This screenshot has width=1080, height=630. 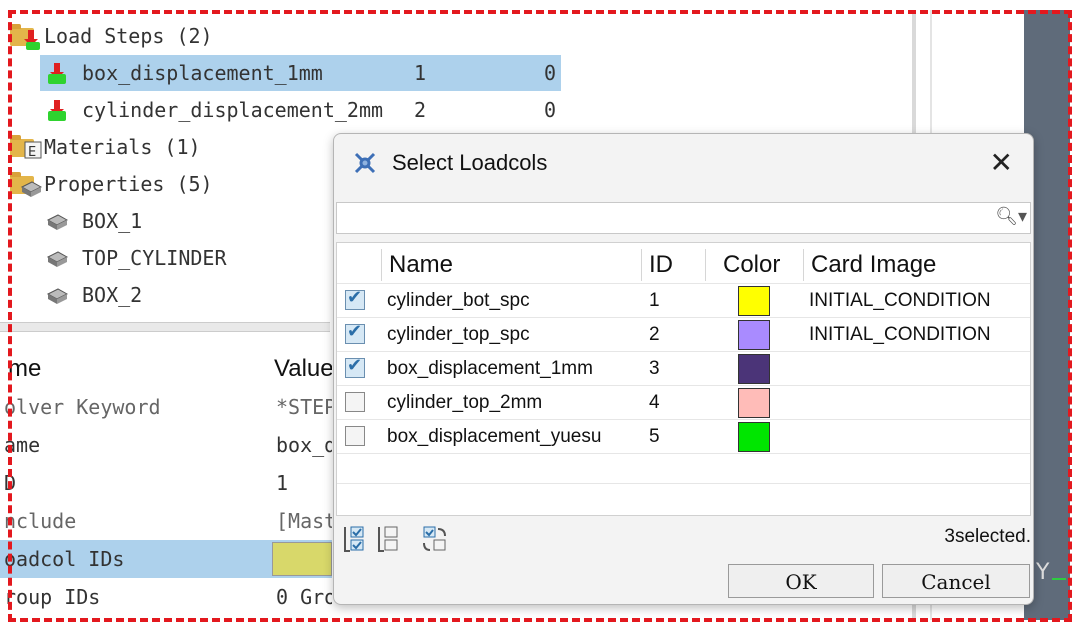 I want to click on material-icon: E, so click(x=33, y=150).